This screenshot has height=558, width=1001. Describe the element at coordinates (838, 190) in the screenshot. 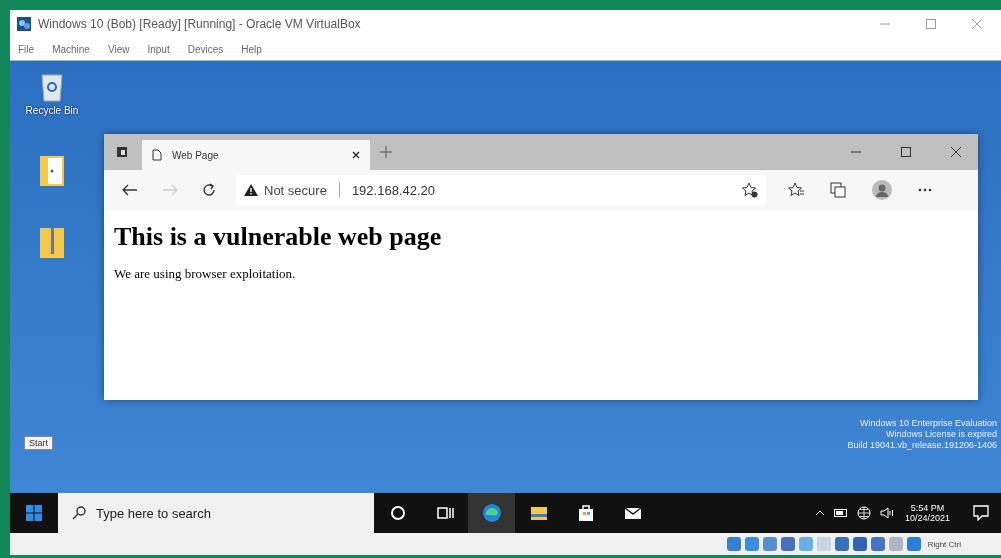

I see `collections-icon` at that location.